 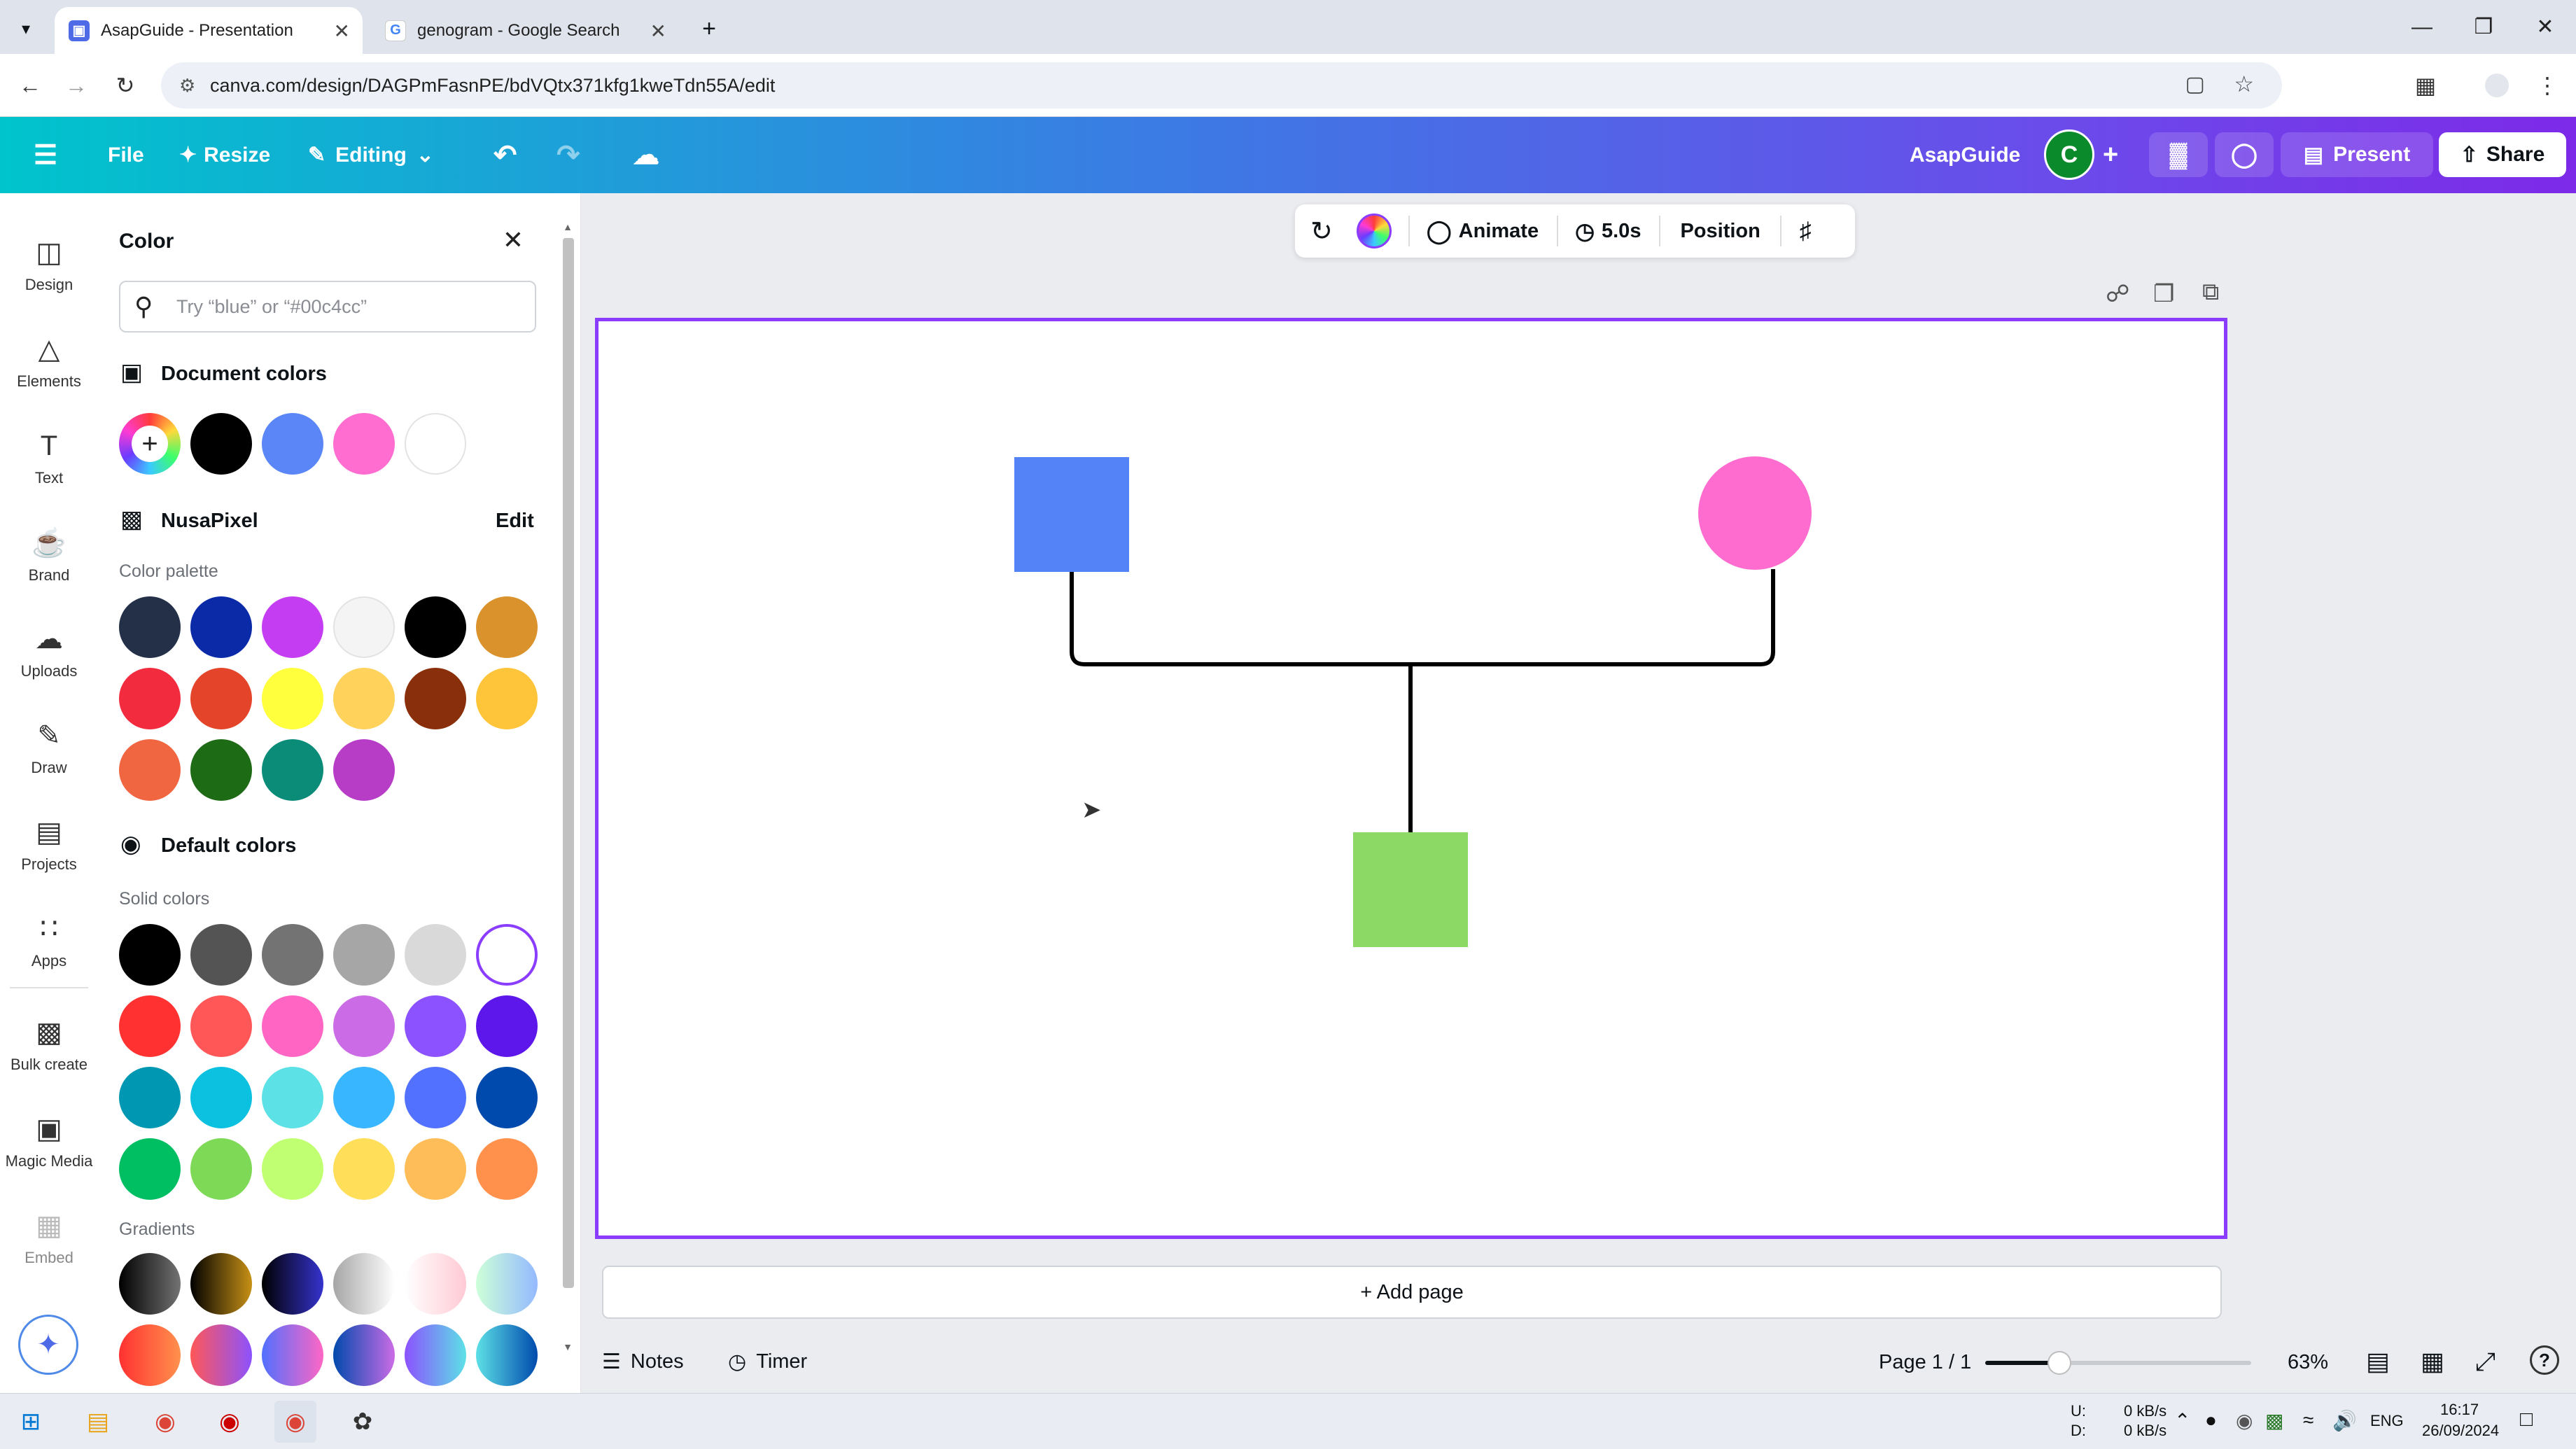 What do you see at coordinates (165, 1422) in the screenshot?
I see `chrome-icon: ◉` at bounding box center [165, 1422].